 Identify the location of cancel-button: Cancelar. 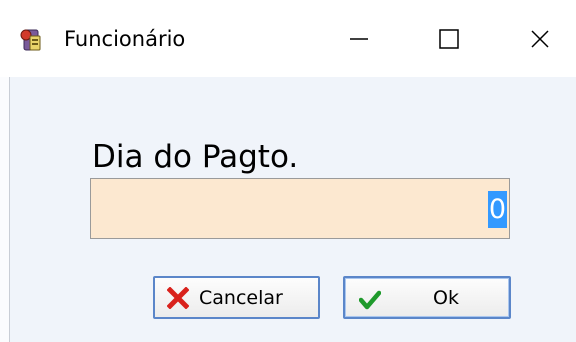
(236, 297).